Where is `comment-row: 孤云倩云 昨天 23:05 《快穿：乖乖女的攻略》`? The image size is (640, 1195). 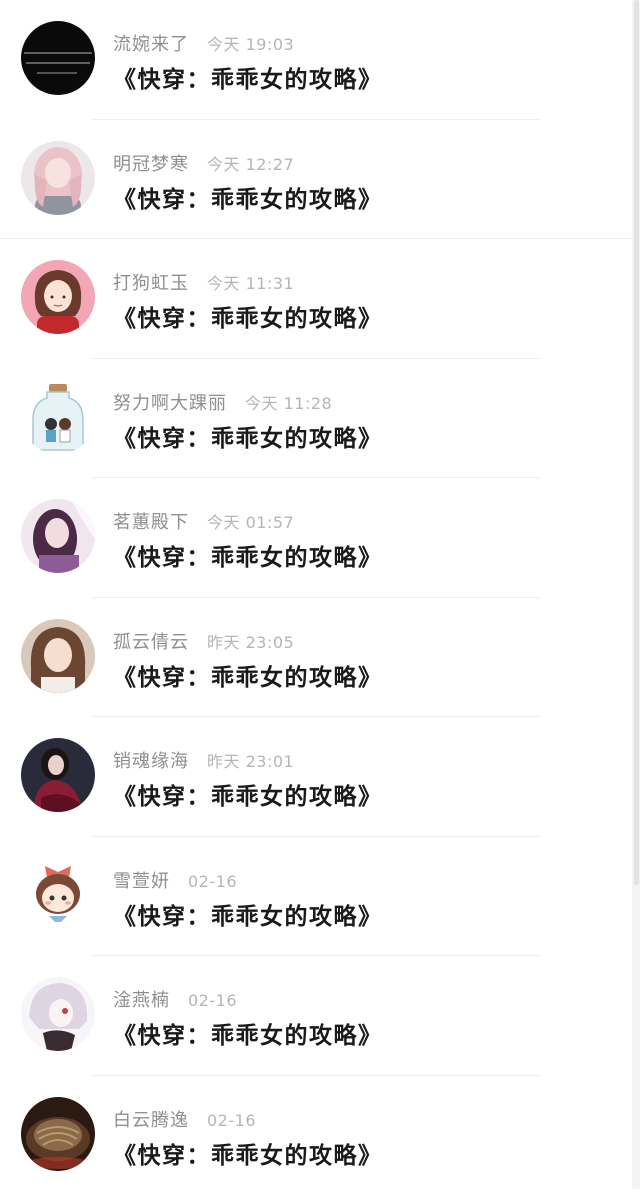 comment-row: 孤云倩云 昨天 23:05 《快穿：乖乖女的攻略》 is located at coordinates (316, 658).